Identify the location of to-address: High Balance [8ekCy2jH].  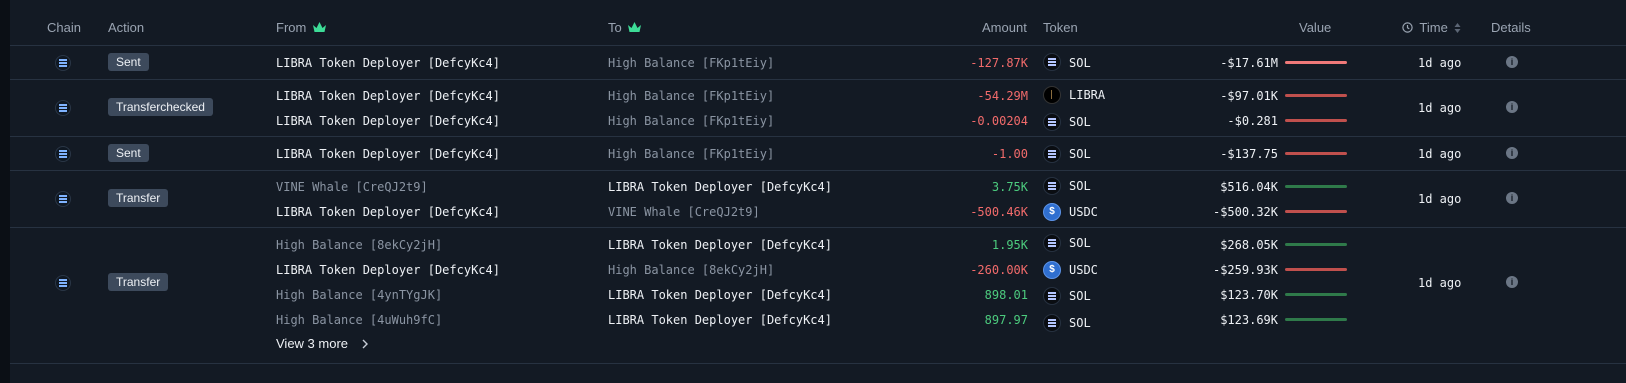
(691, 270).